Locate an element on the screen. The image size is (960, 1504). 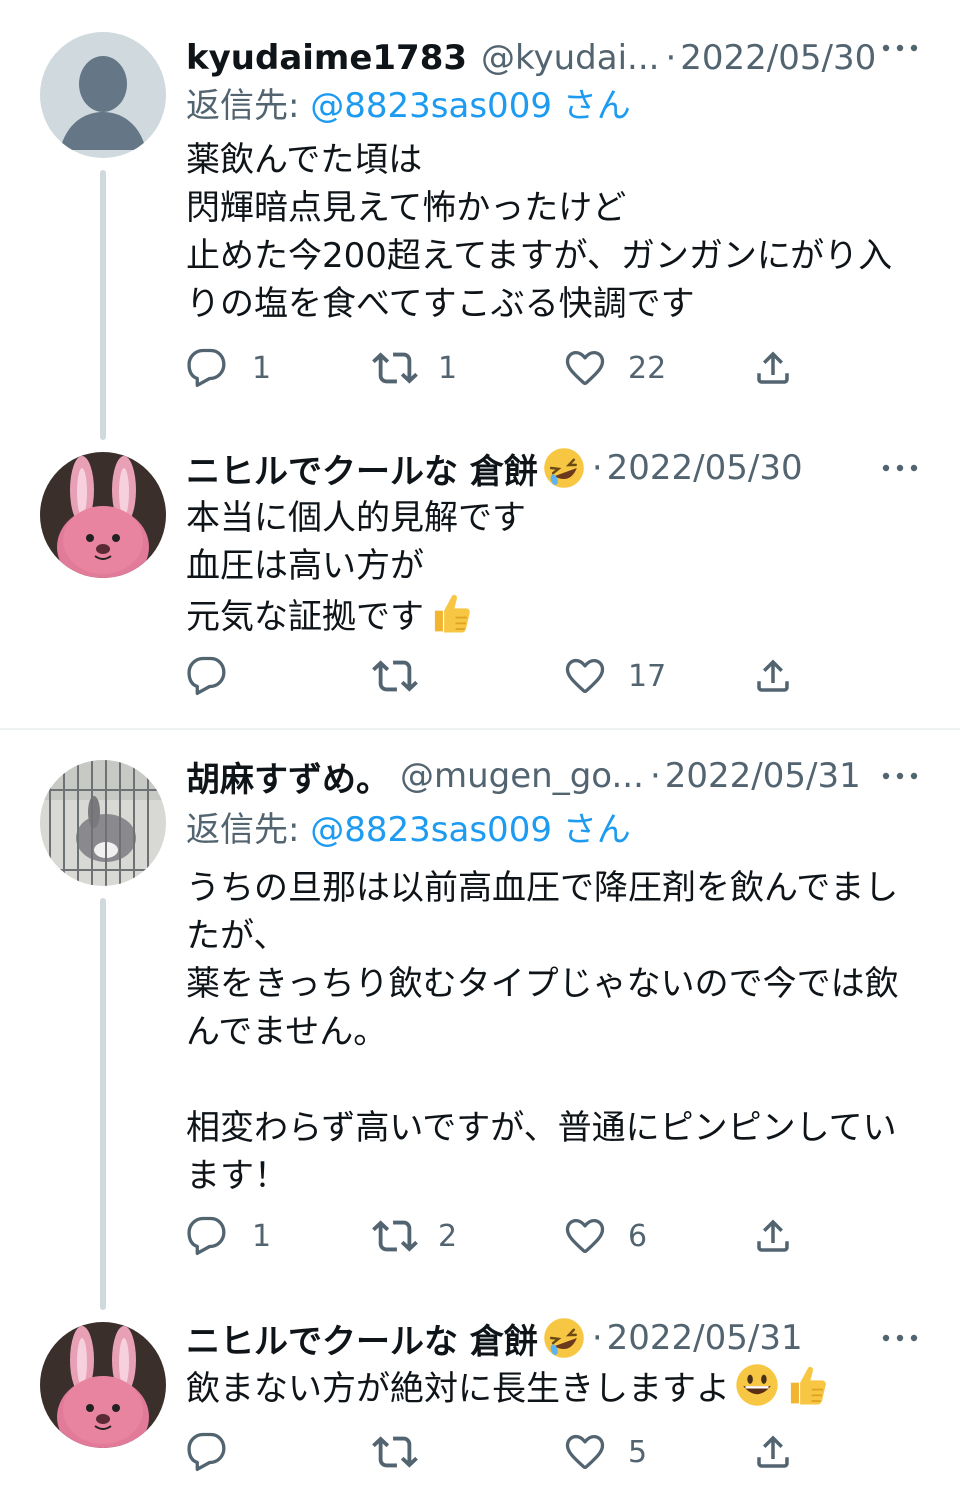
conversation-divider is located at coordinates (480, 729).